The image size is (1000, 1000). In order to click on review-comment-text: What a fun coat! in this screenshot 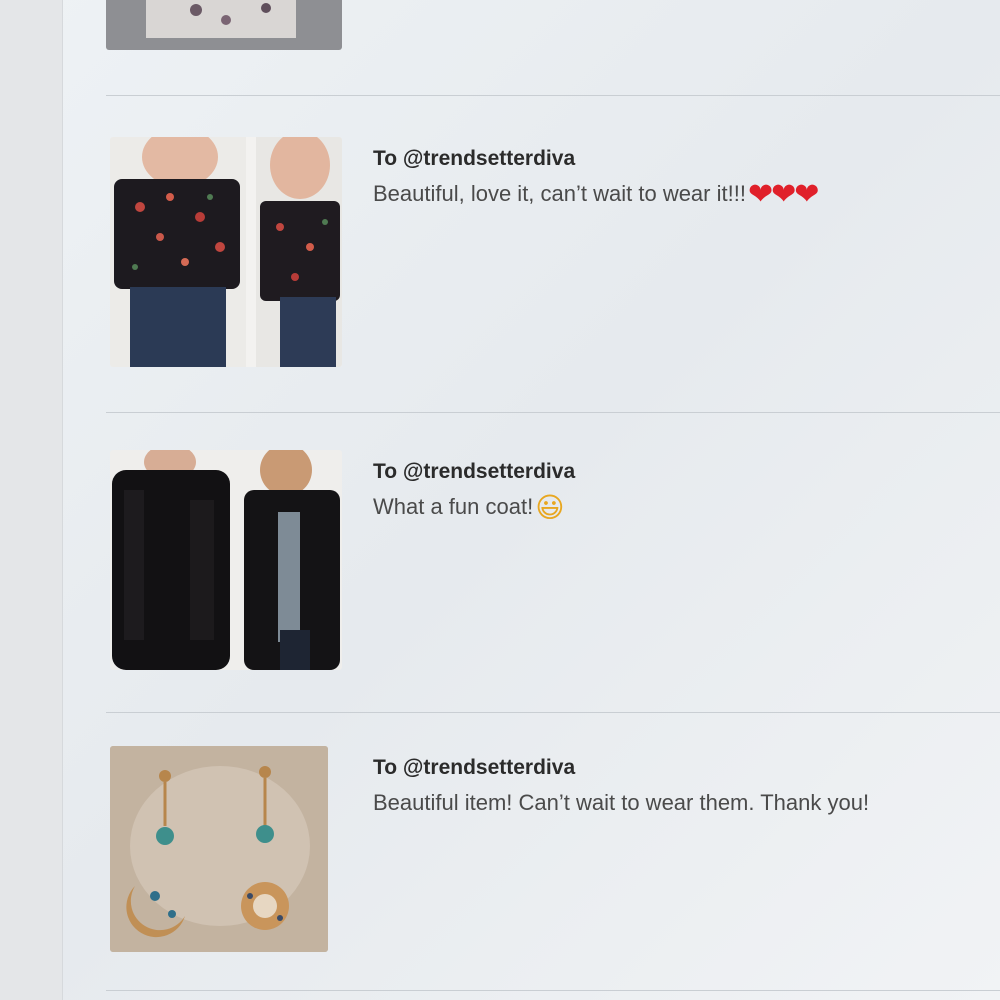, I will do `click(453, 506)`.